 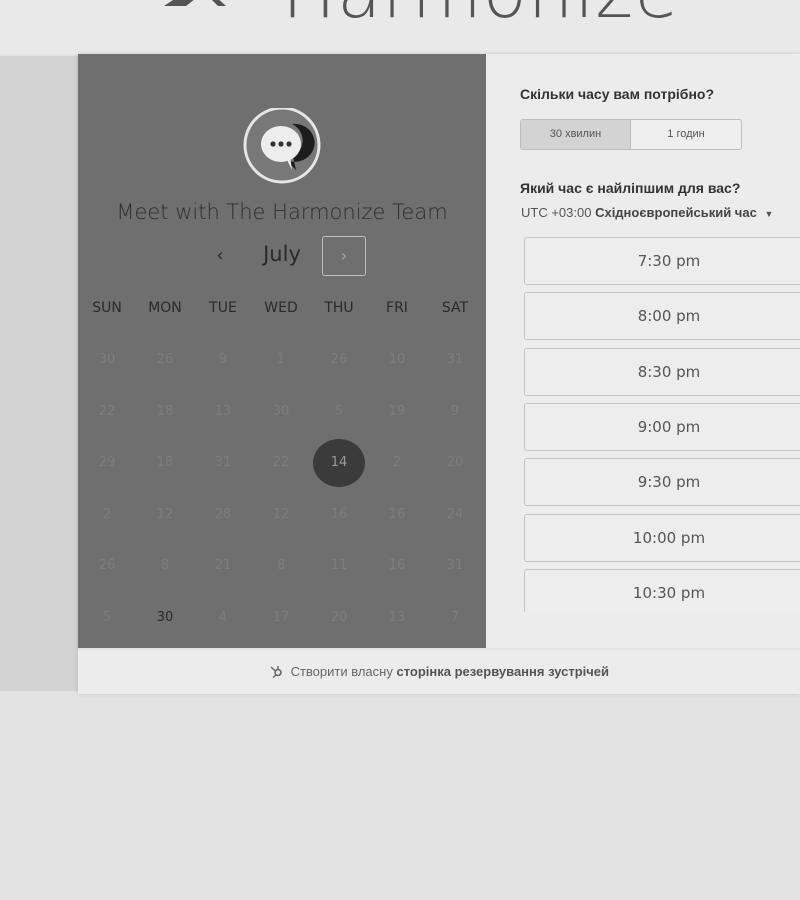 I want to click on duration-toggle: 30 хвилин 1 годин, so click(x=631, y=134).